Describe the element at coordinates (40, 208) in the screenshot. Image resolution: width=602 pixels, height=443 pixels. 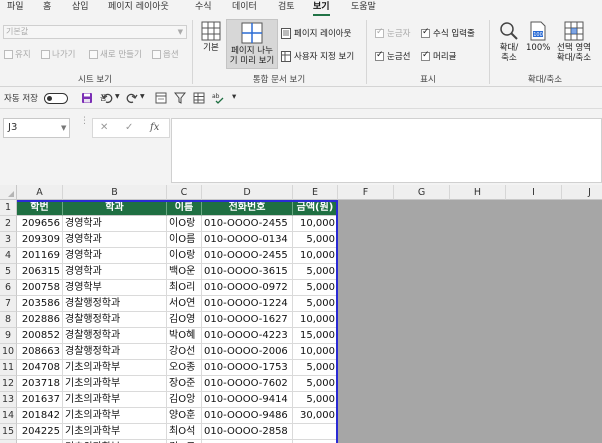
I see `table-header-cell: 학번` at that location.